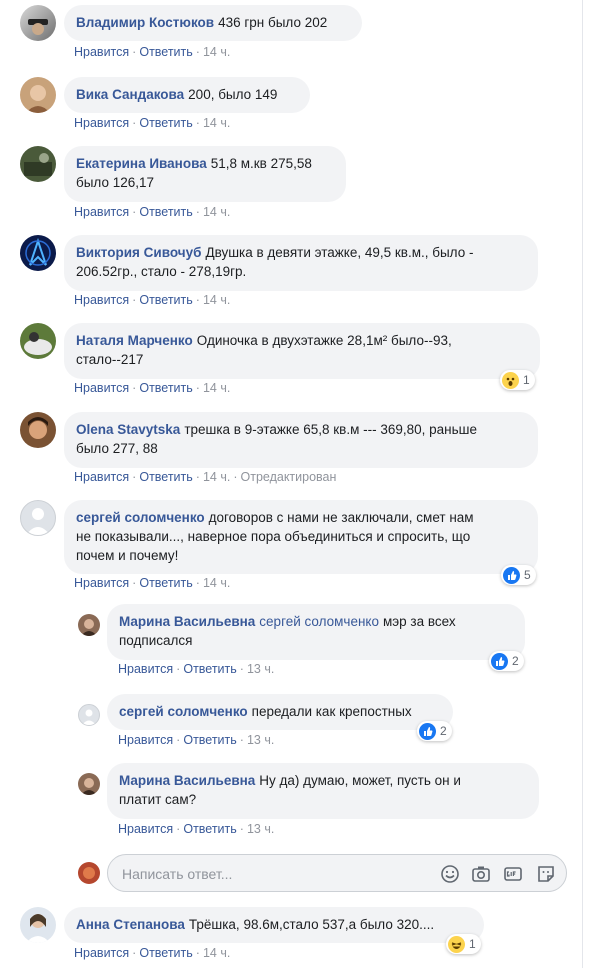 Image resolution: width=600 pixels, height=968 pixels. I want to click on comment-actions: Нравится · Ответить · 14 ч. · Отредактирован, so click(205, 477).